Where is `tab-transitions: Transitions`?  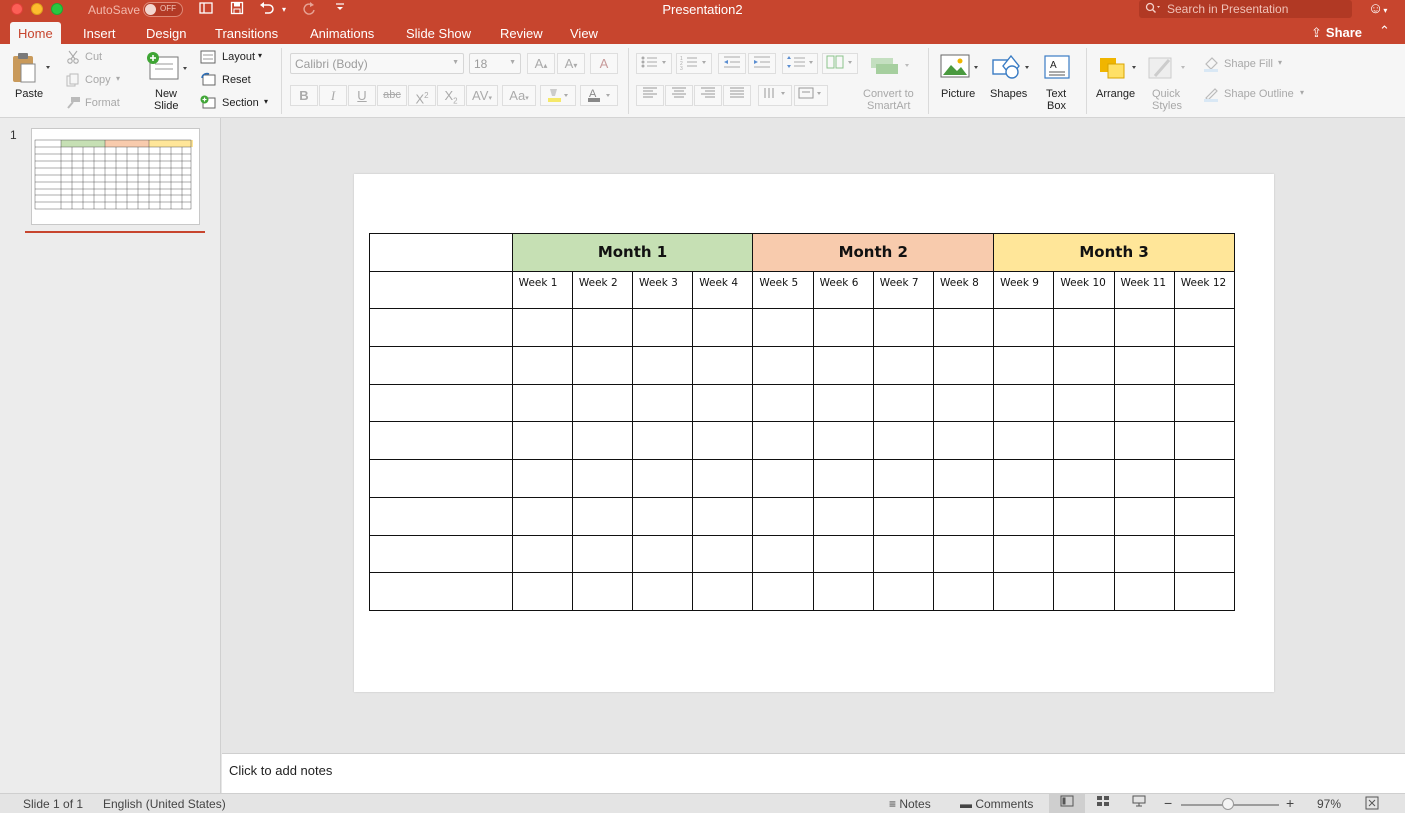
tab-transitions: Transitions is located at coordinates (246, 34).